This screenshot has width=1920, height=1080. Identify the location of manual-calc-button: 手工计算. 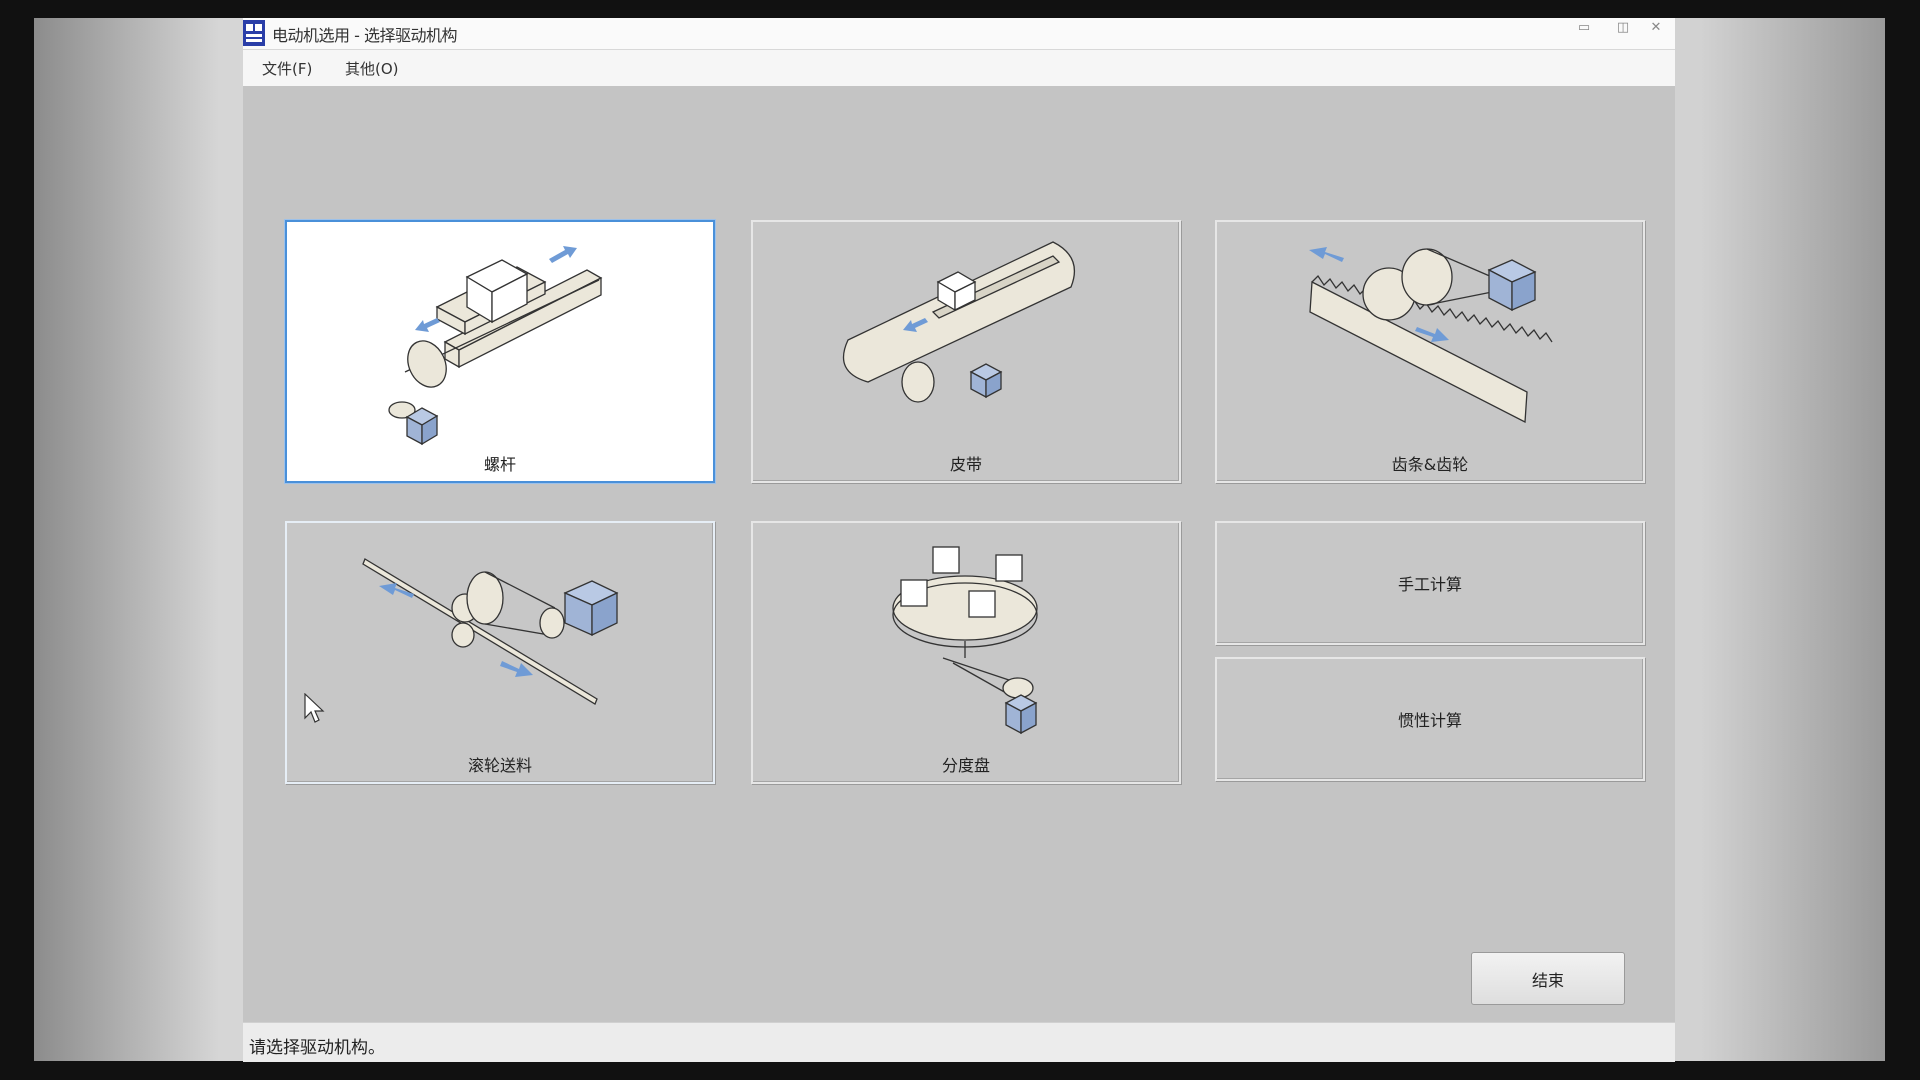
(1430, 583).